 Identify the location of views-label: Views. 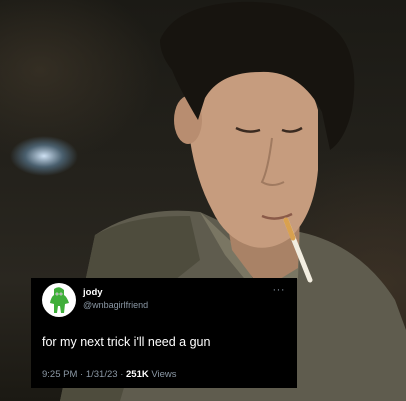
(164, 374).